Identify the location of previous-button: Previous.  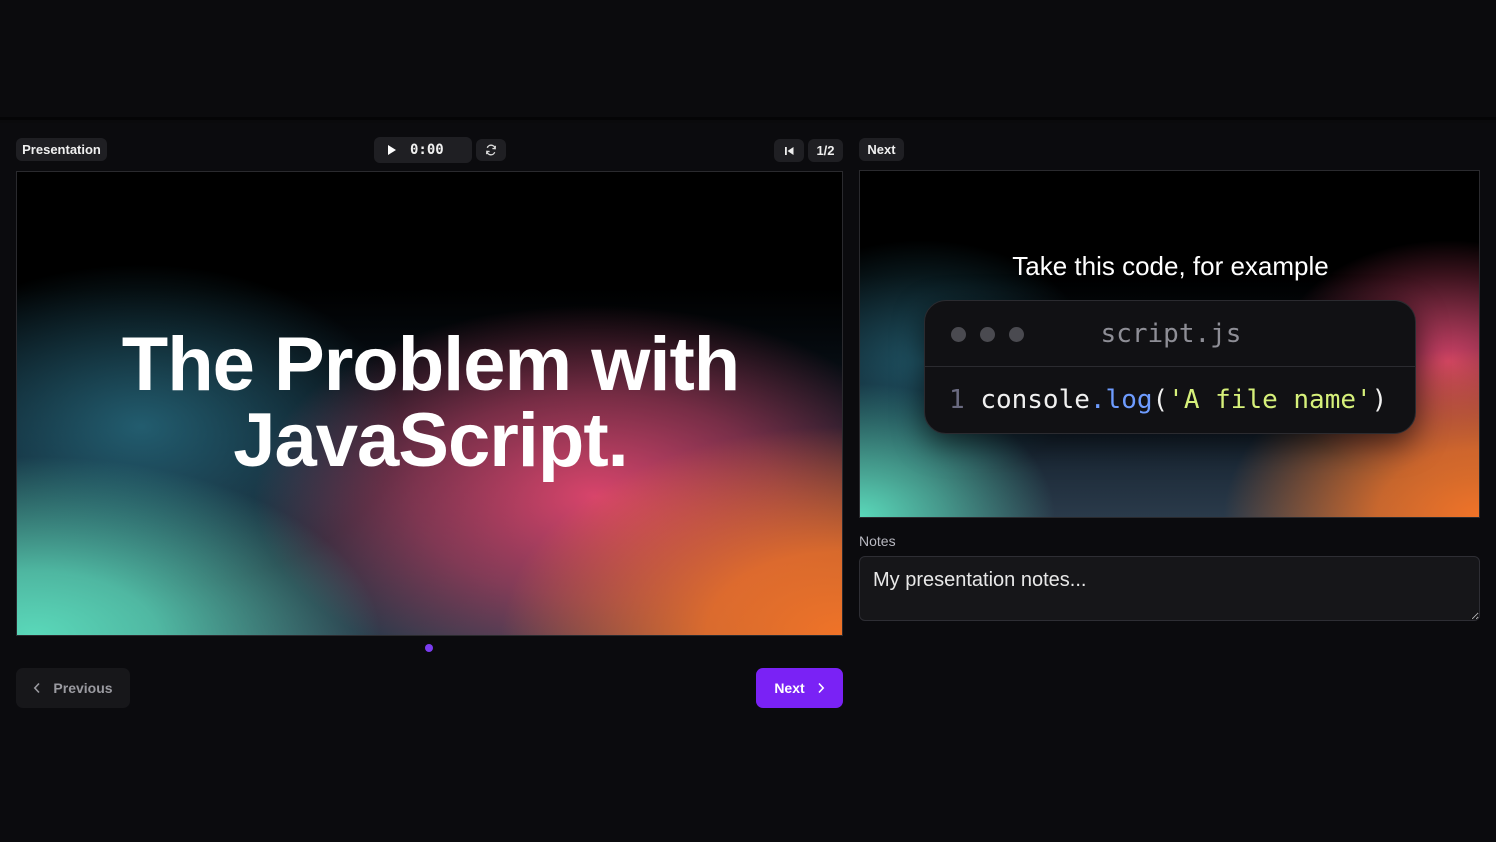
(73, 688).